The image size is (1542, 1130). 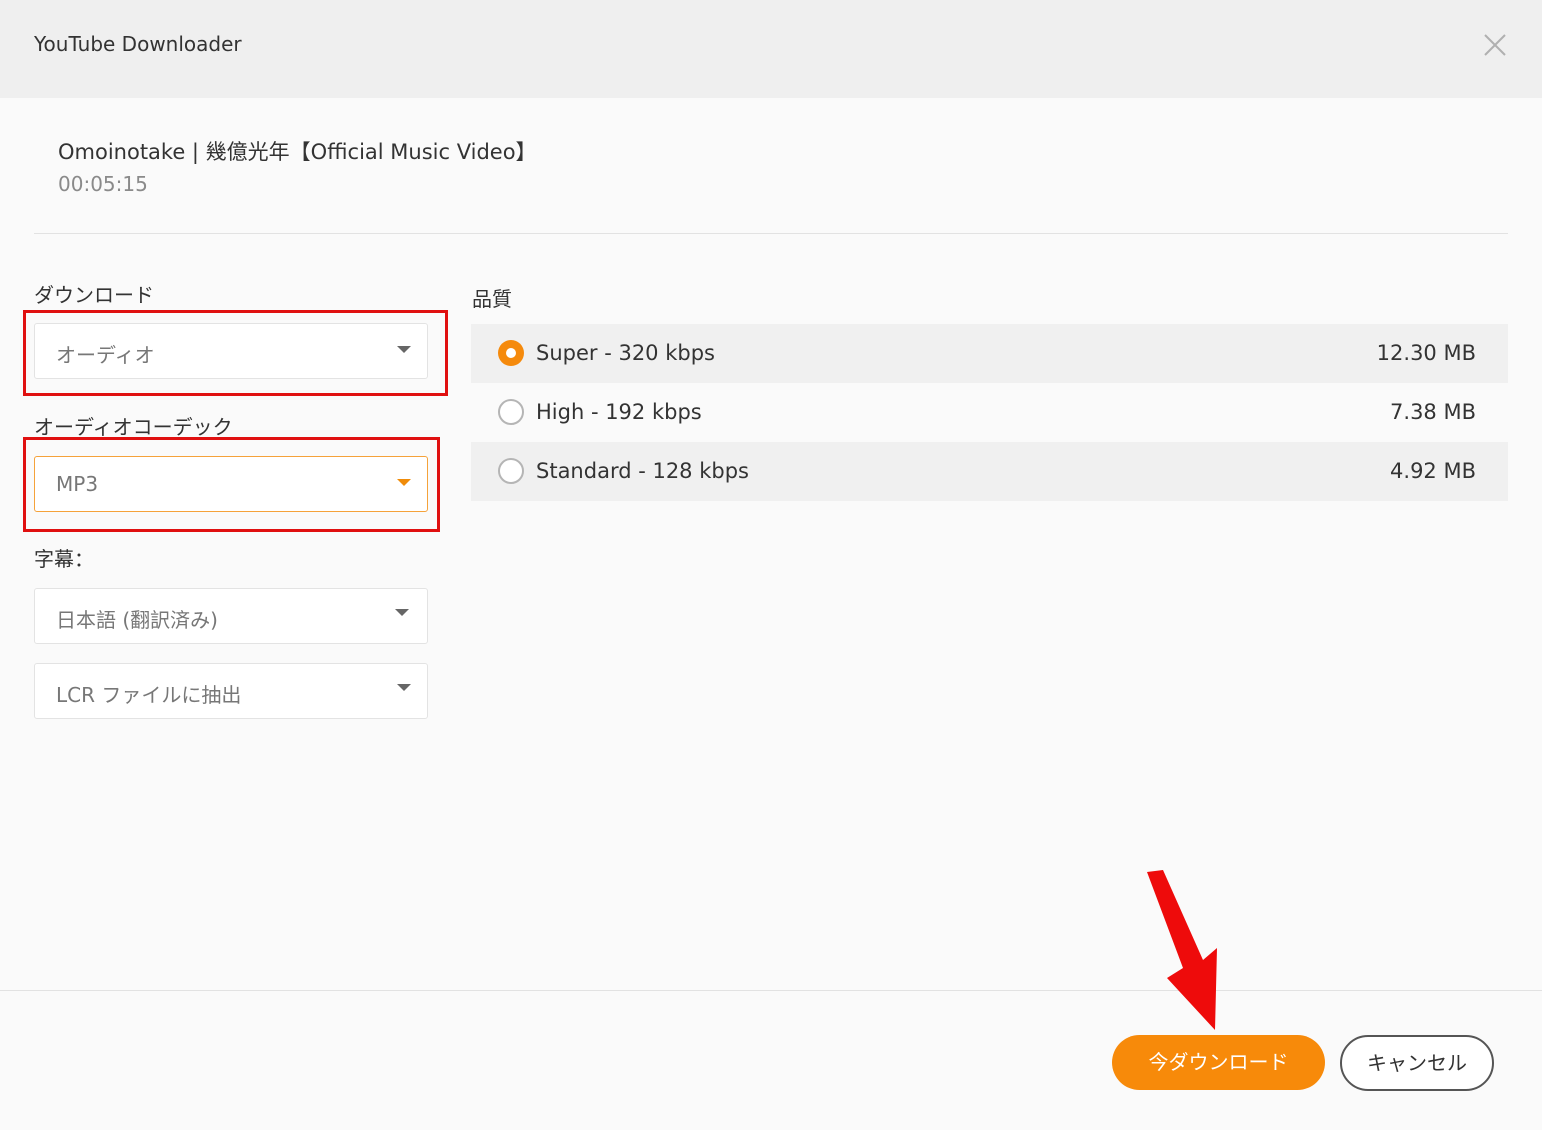 What do you see at coordinates (1433, 471) in the screenshot?
I see `quality-option-size: 4.92 MB` at bounding box center [1433, 471].